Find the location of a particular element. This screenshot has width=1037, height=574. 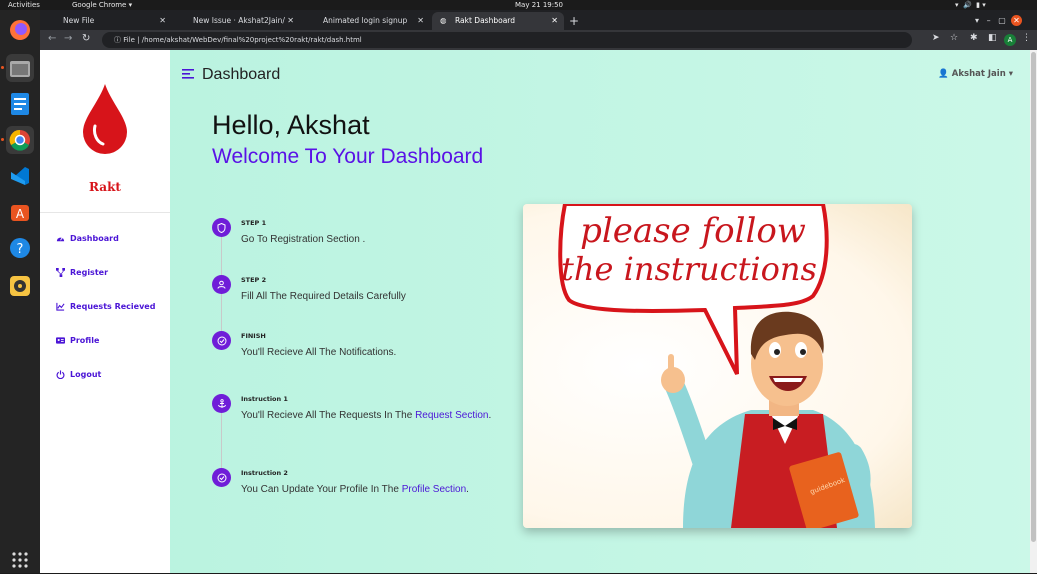

sidebar-item-requests: Requests Recieved is located at coordinates (105, 306).